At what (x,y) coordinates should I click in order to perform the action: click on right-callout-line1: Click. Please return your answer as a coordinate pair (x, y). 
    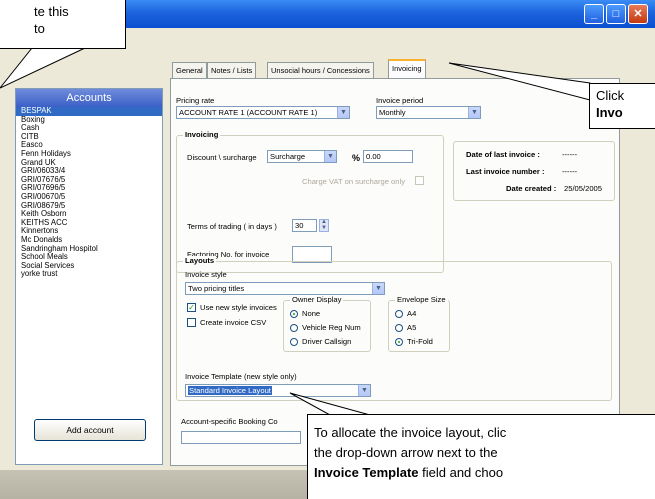
    Looking at the image, I should click on (610, 95).